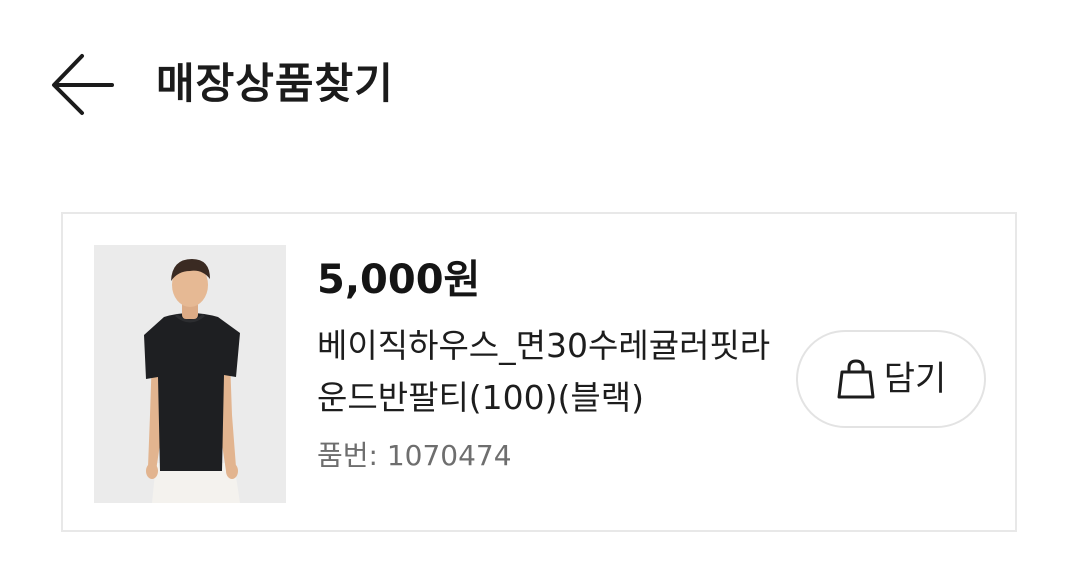  I want to click on add-button-label: 담기, so click(915, 379).